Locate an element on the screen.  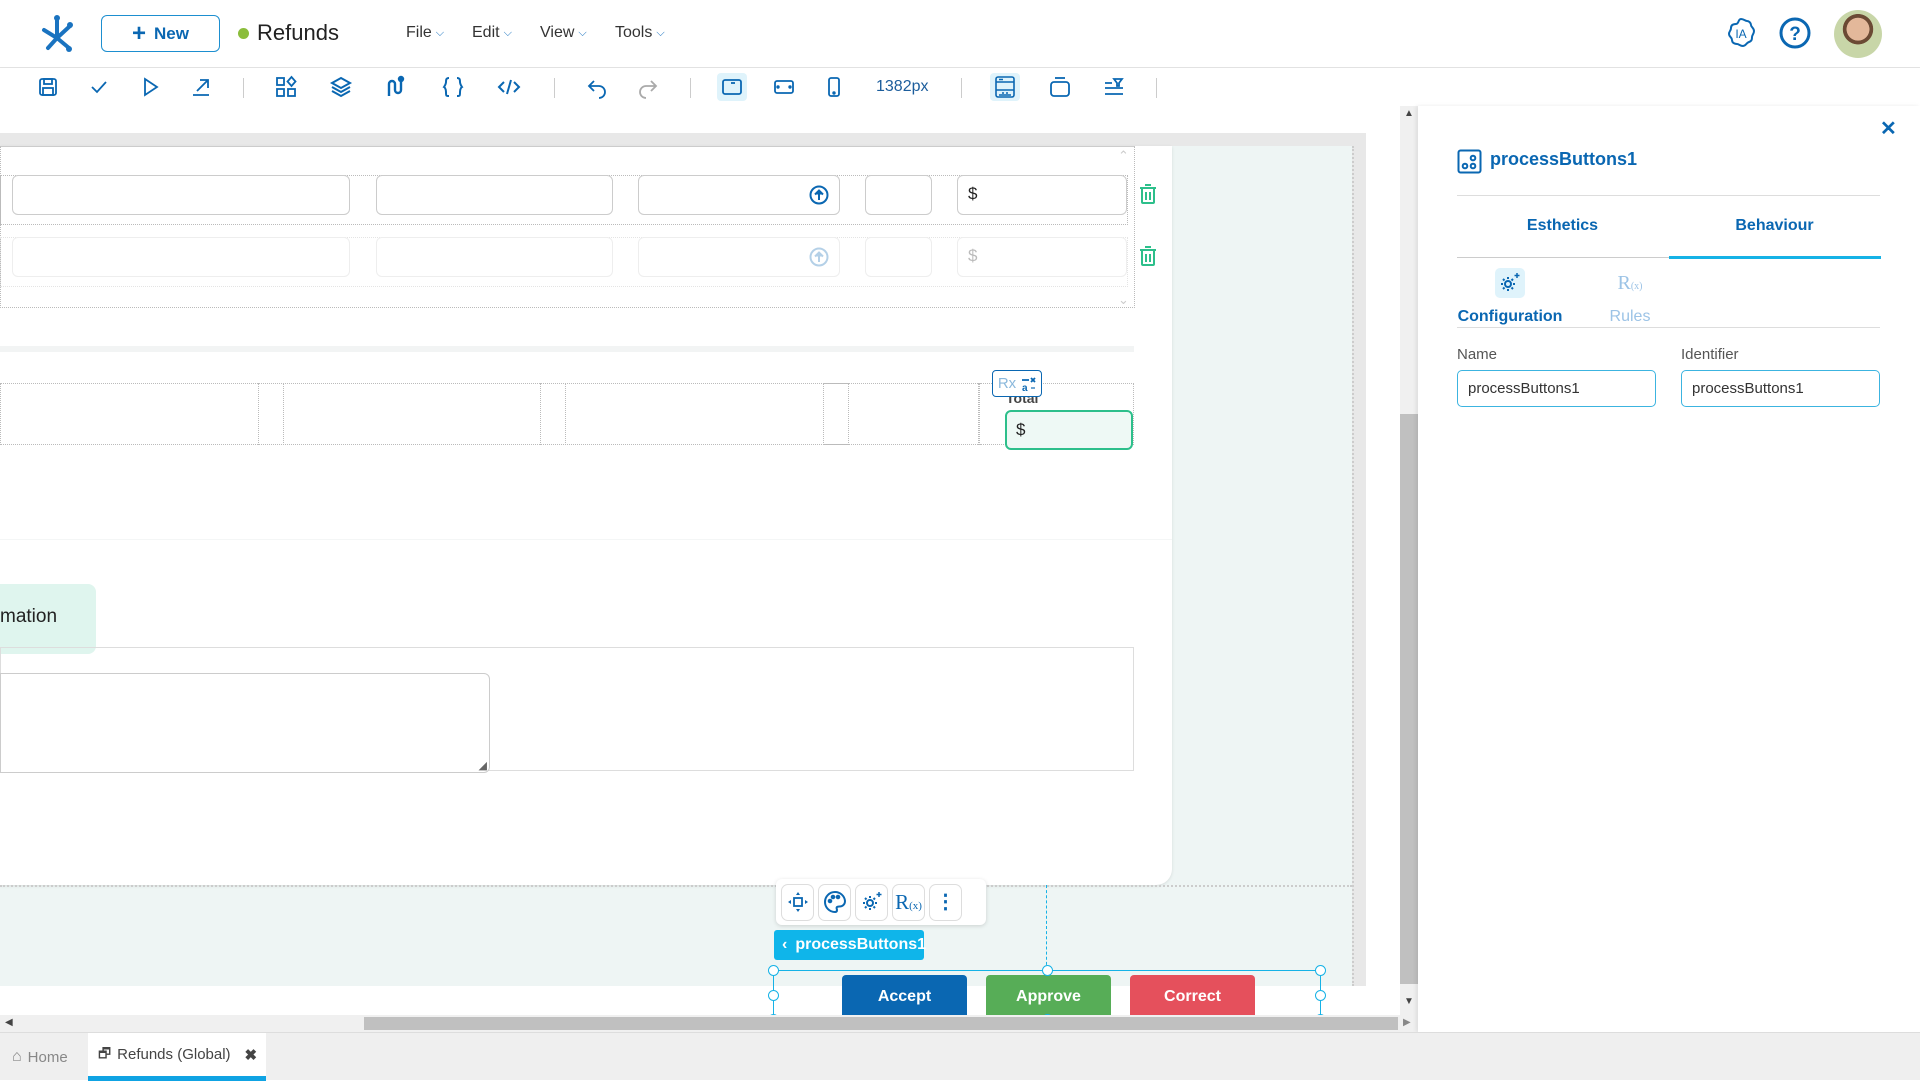
totals-row is located at coordinates (567, 414).